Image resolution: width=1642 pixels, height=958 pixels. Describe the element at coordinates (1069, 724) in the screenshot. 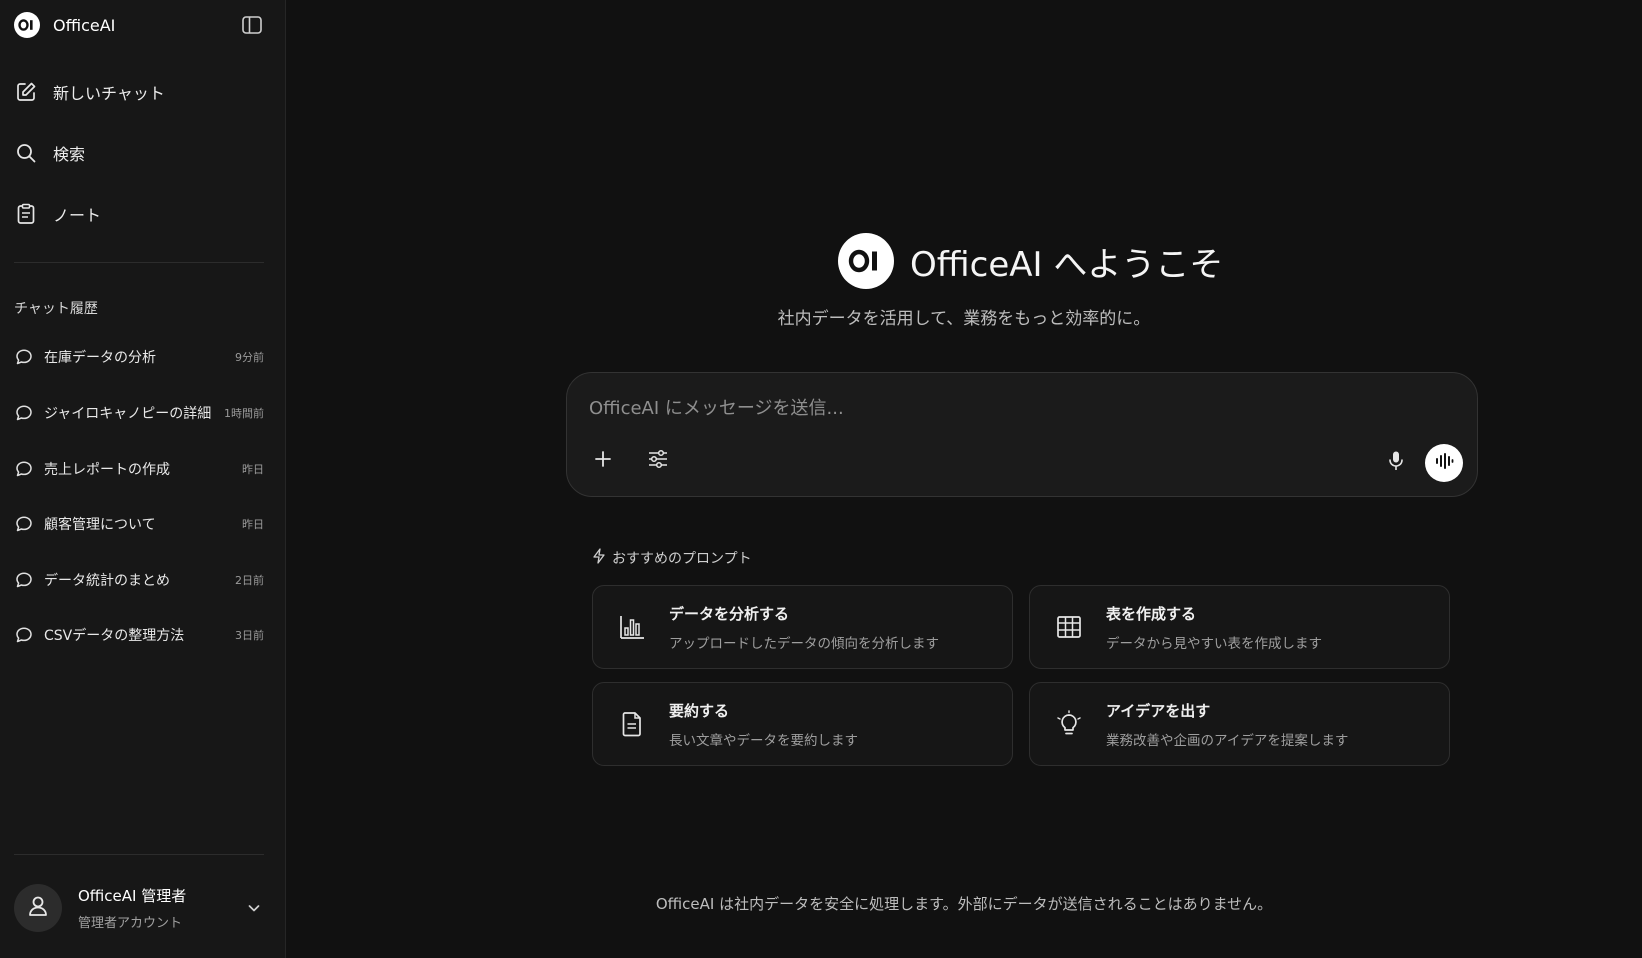

I see `lightbulb-icon` at that location.